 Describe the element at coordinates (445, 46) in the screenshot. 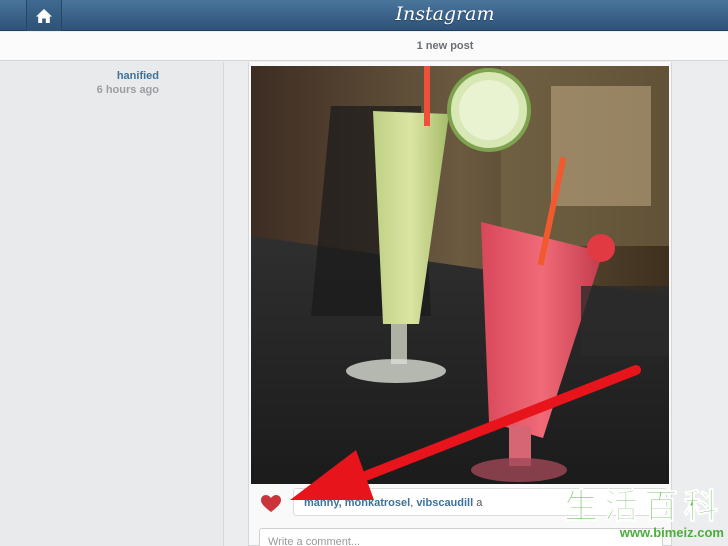

I see `new-post-text: 1 new post` at that location.